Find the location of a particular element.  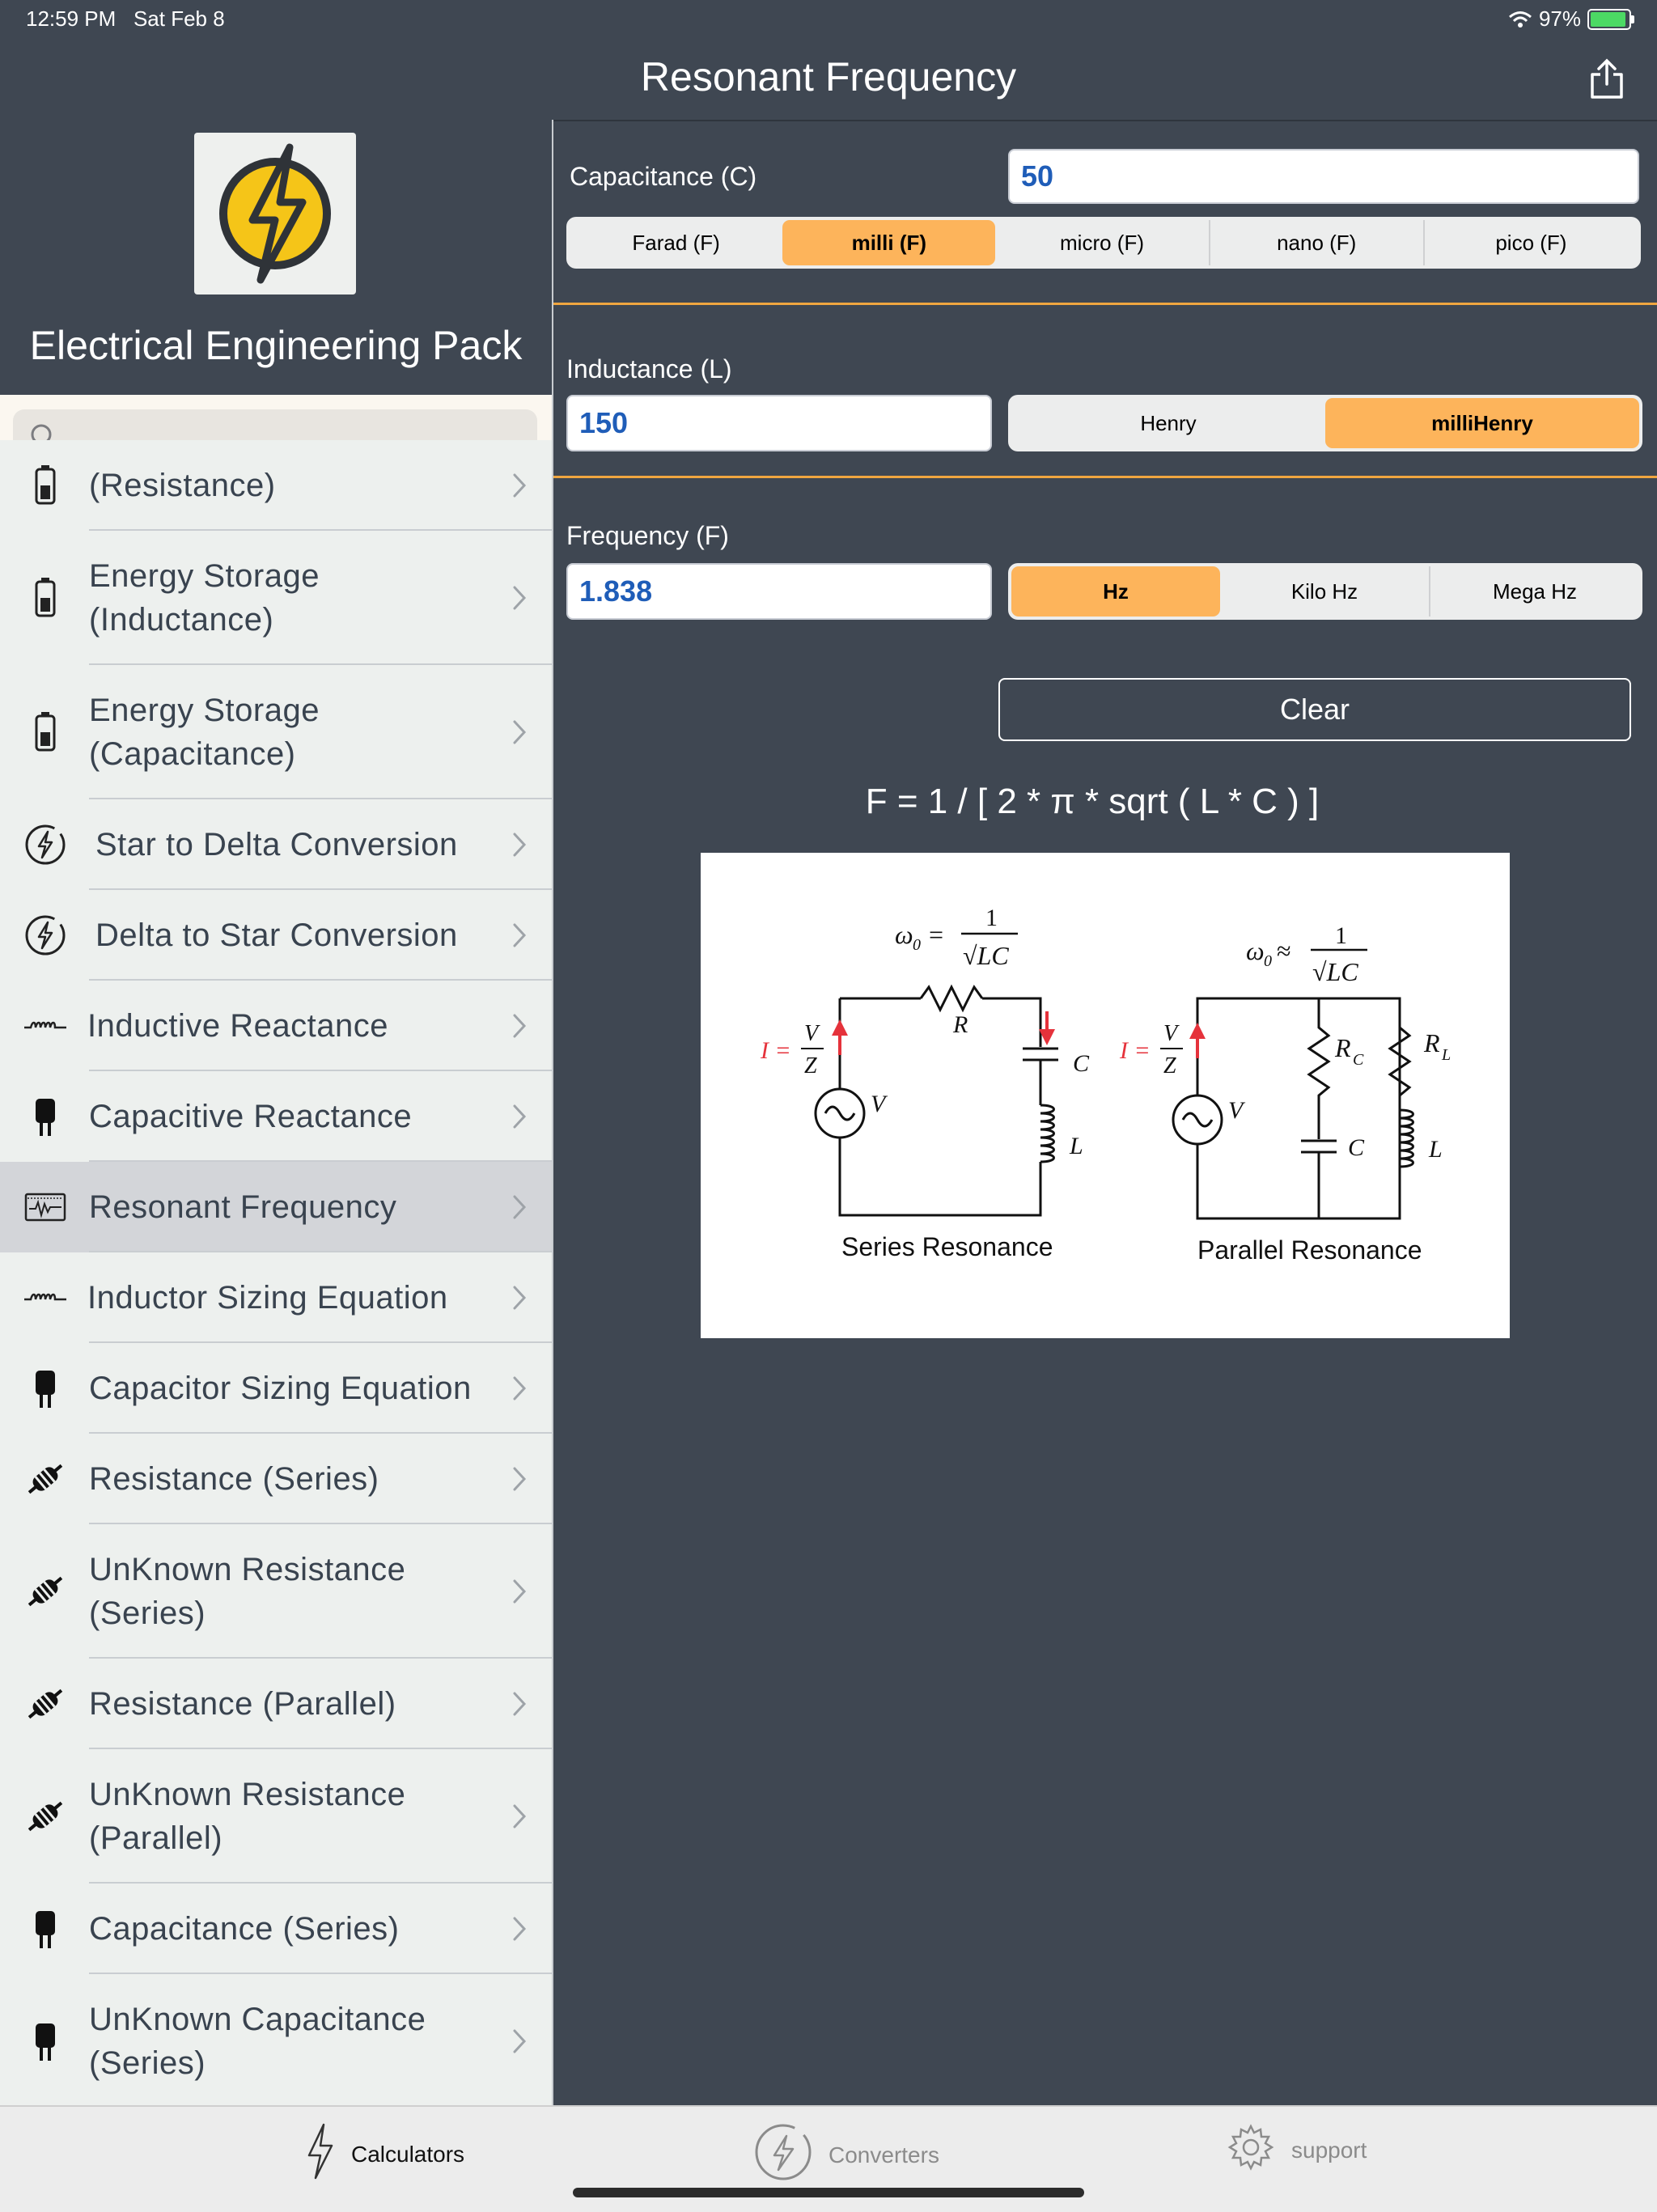

parallel-v-label: V is located at coordinates (1237, 1110).